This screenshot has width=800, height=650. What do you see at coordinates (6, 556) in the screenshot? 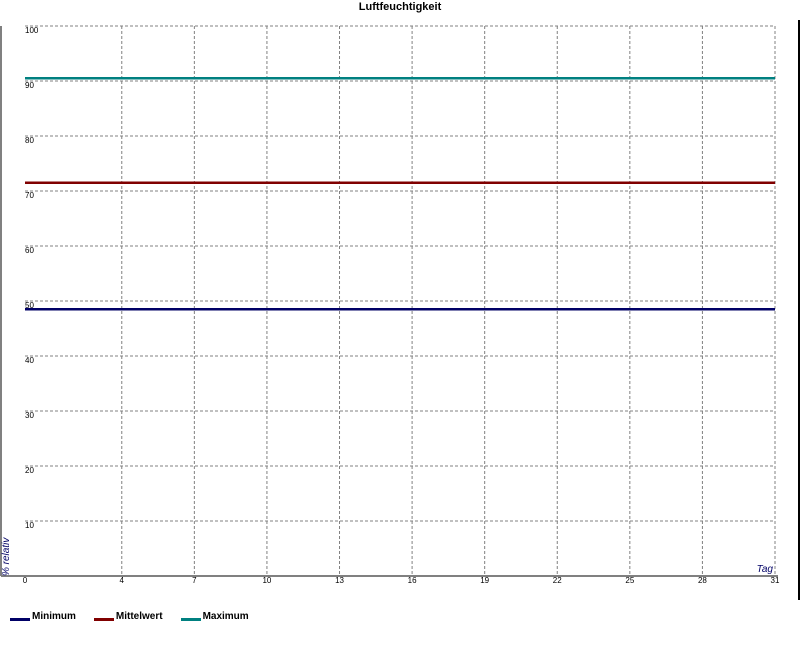
I see `y-axis-label: % relativ` at bounding box center [6, 556].